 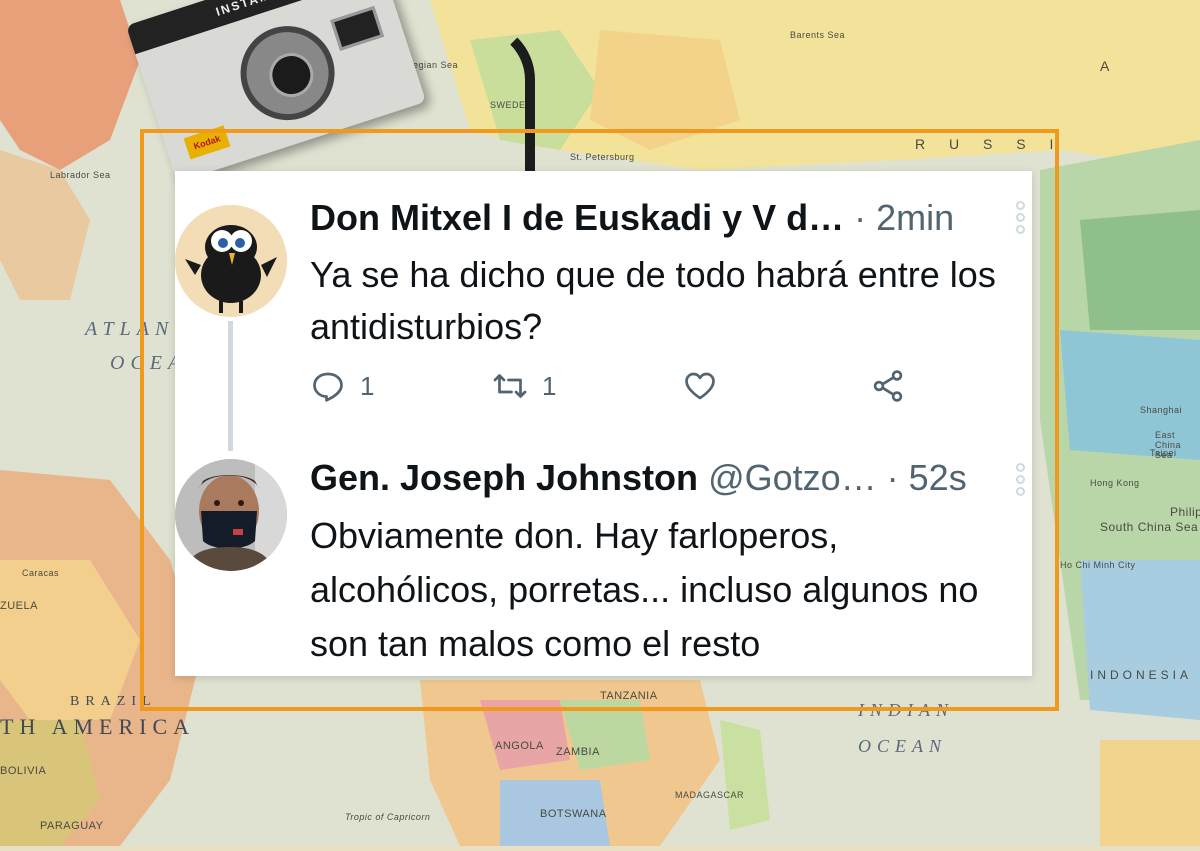 I want to click on place-label: Ho Chi Minh City, so click(x=1098, y=565).